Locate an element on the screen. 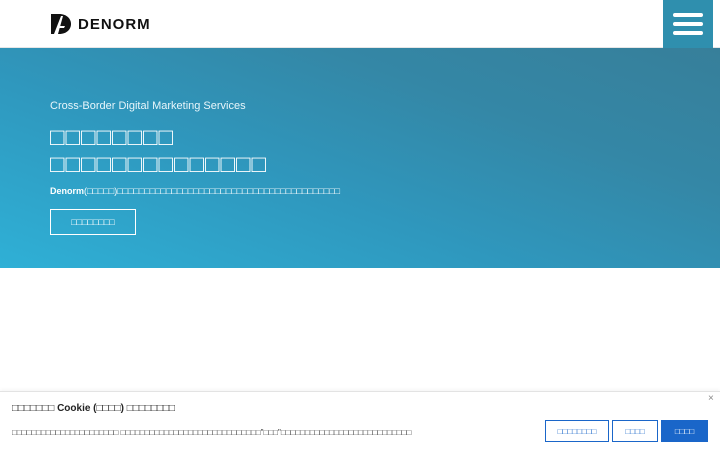 The image size is (720, 450). cookie-customize-button: □□□□□□□□ is located at coordinates (577, 431).